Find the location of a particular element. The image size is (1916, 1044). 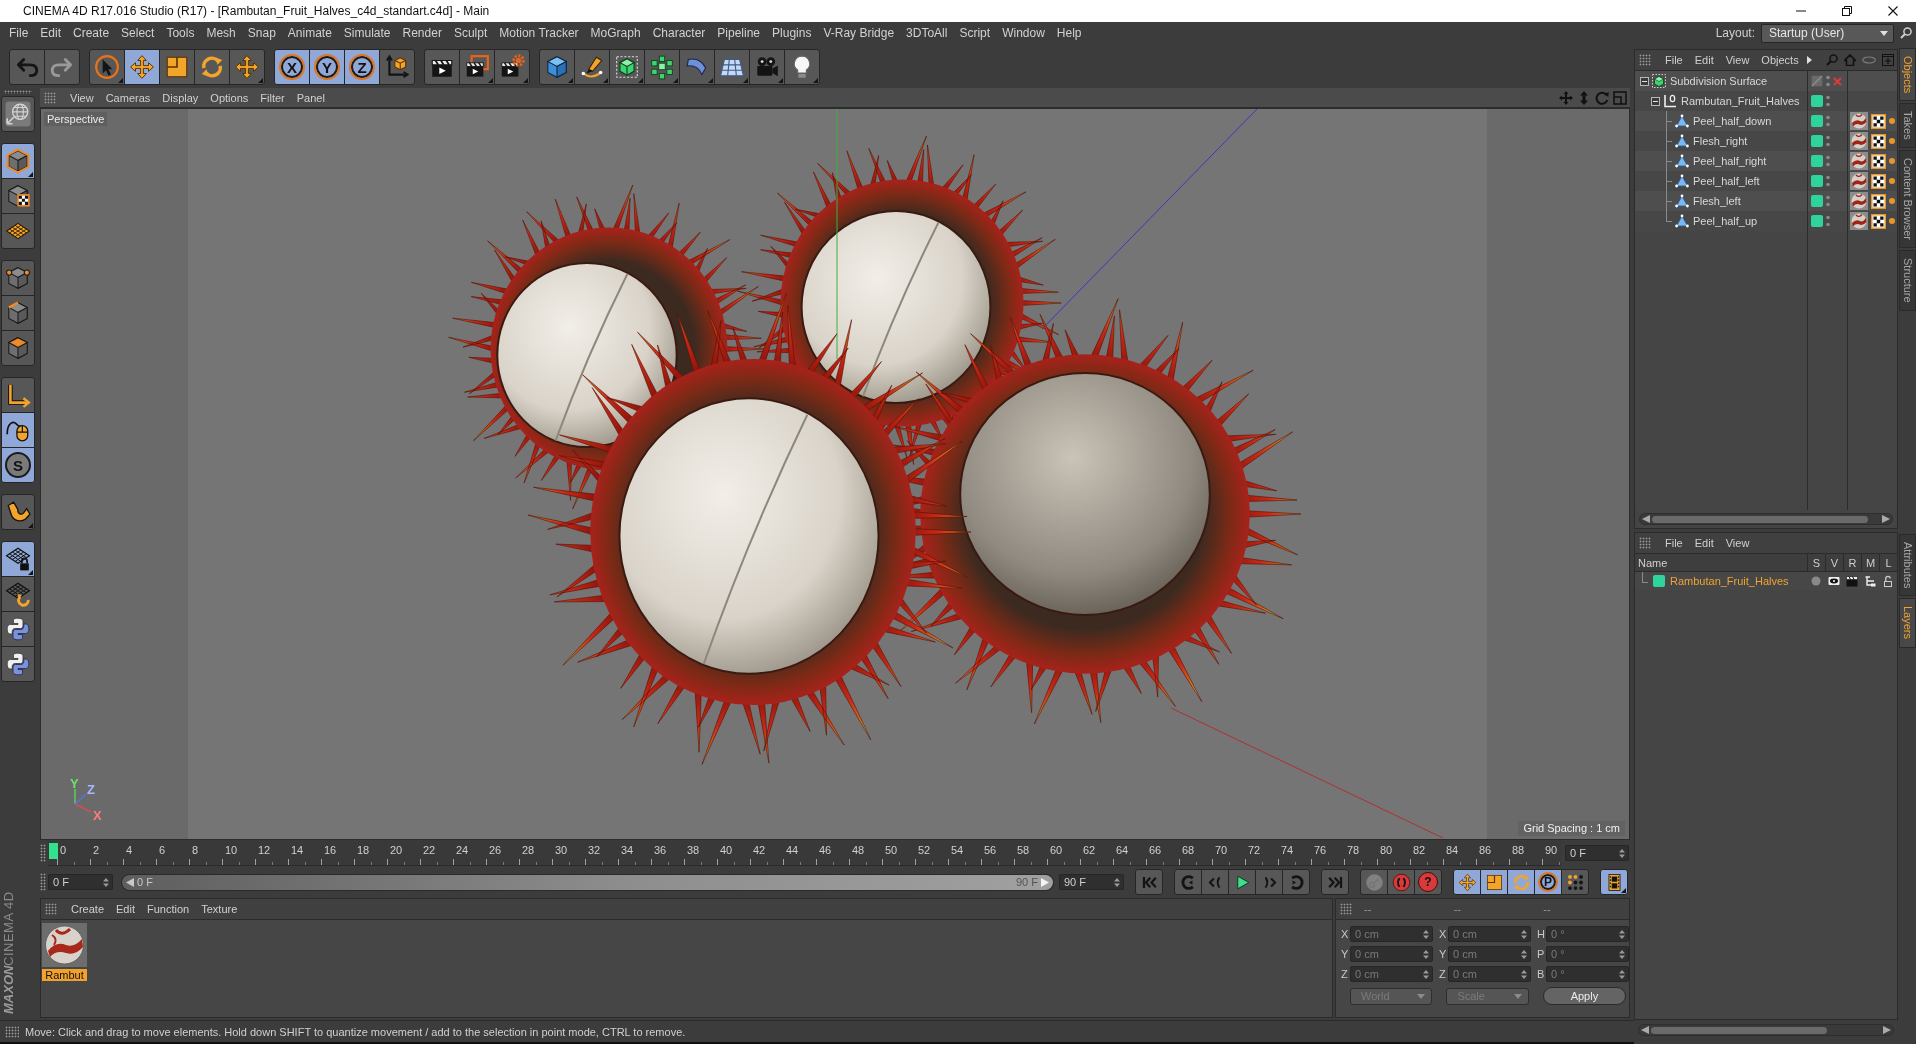

axis-lock-button: X is located at coordinates (292, 67).